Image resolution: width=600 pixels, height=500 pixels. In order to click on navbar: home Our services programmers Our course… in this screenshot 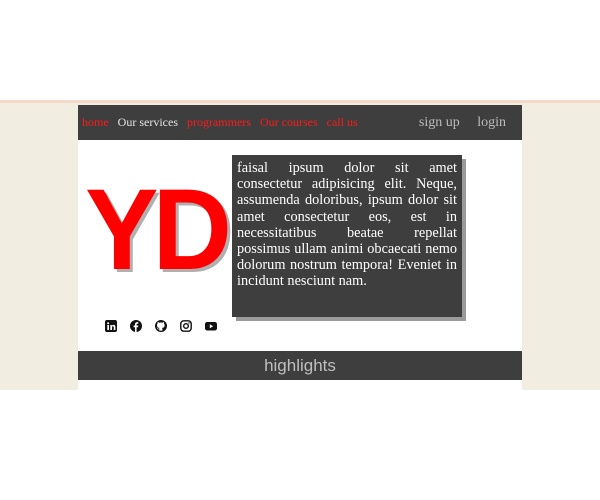, I will do `click(300, 122)`.